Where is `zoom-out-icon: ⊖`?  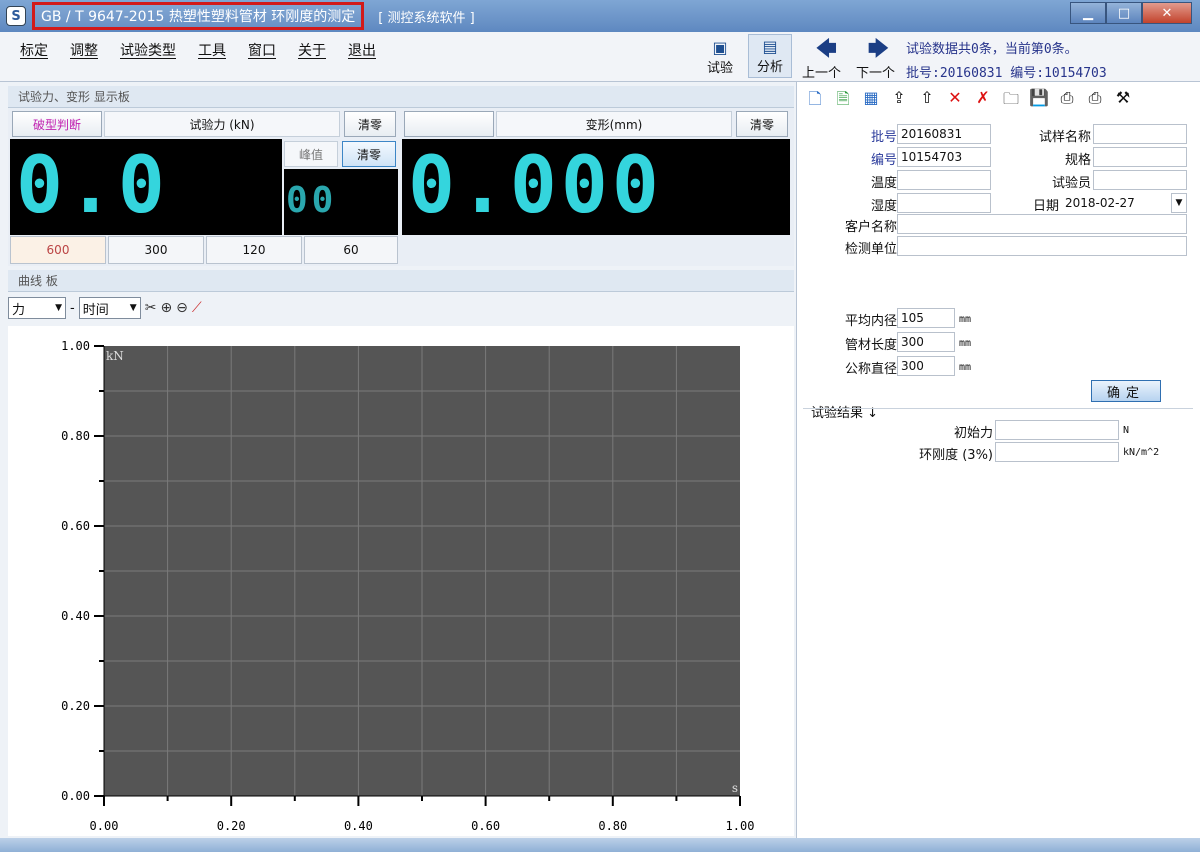 zoom-out-icon: ⊖ is located at coordinates (182, 308).